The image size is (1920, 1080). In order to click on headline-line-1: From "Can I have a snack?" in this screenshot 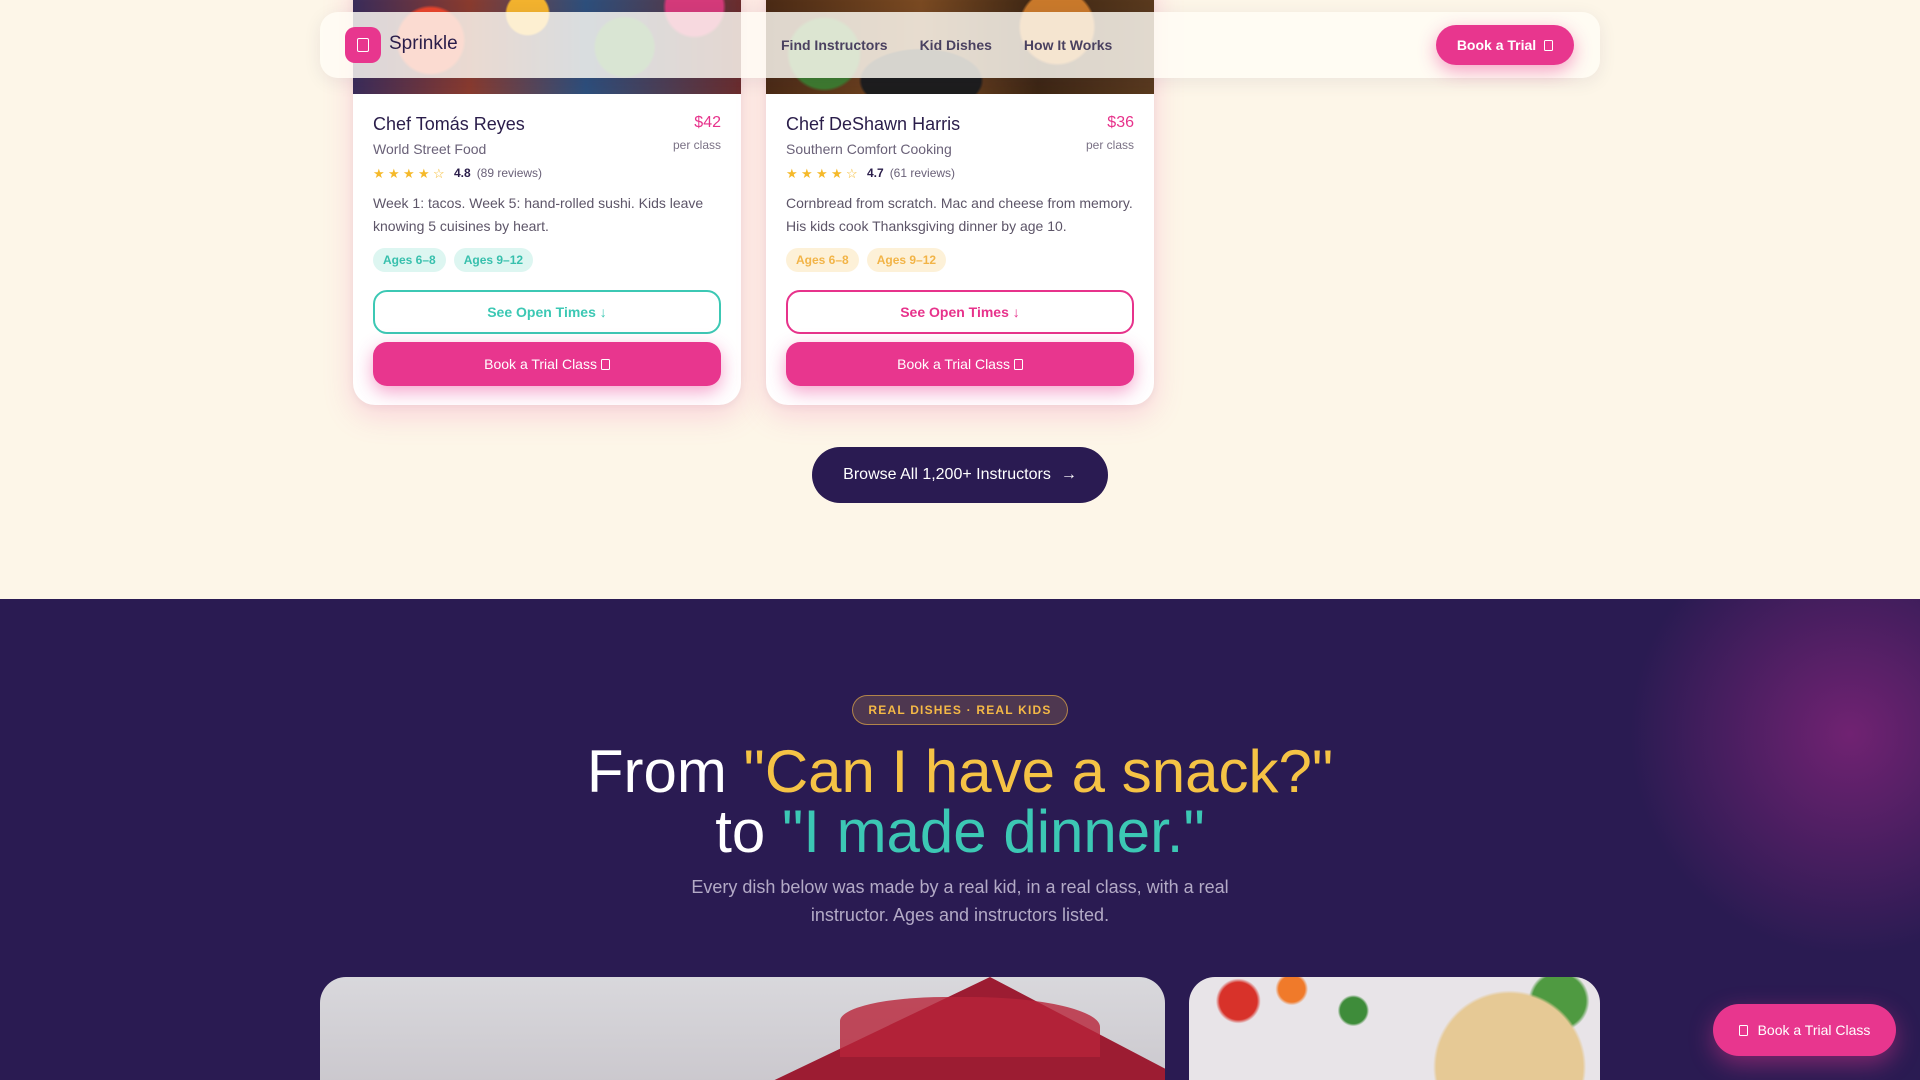, I will do `click(960, 772)`.